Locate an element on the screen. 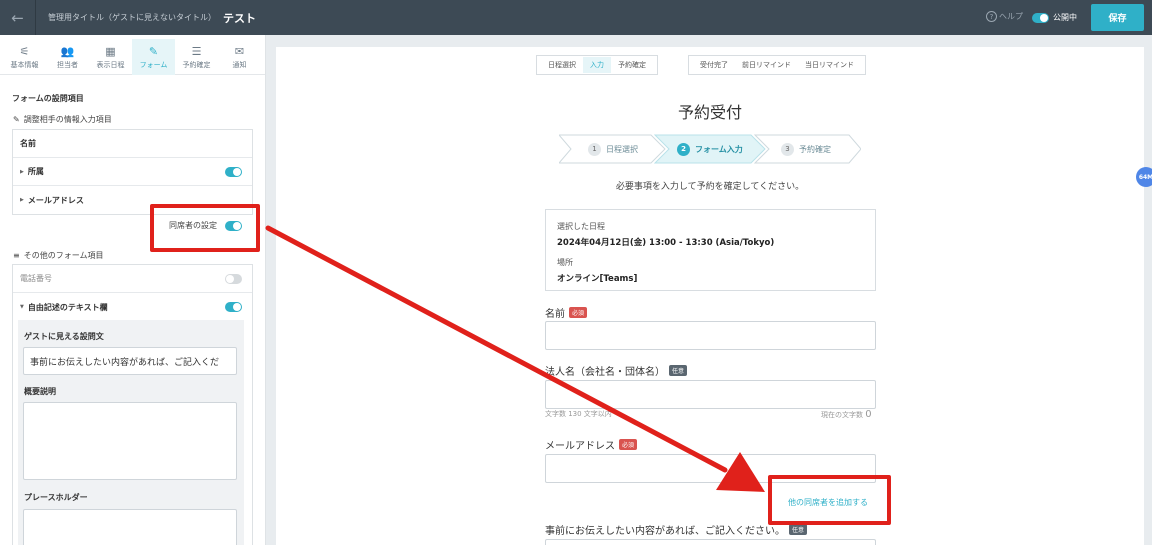 The image size is (1152, 545). tab-notification: ✉ 通知 is located at coordinates (239, 57).